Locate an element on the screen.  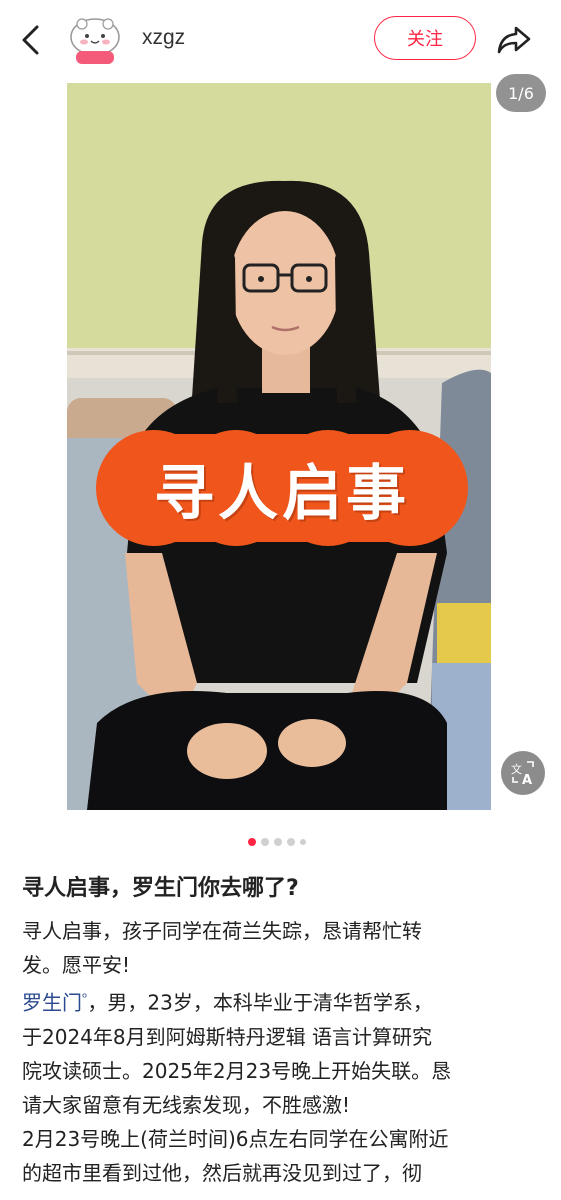
carousel-indicator is located at coordinates (277, 842).